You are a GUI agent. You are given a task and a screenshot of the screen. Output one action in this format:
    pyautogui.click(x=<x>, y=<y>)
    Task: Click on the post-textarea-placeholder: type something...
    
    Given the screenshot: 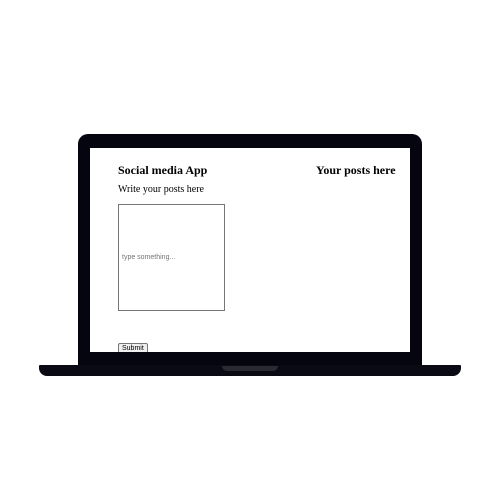 What is the action you would take?
    pyautogui.click(x=149, y=257)
    